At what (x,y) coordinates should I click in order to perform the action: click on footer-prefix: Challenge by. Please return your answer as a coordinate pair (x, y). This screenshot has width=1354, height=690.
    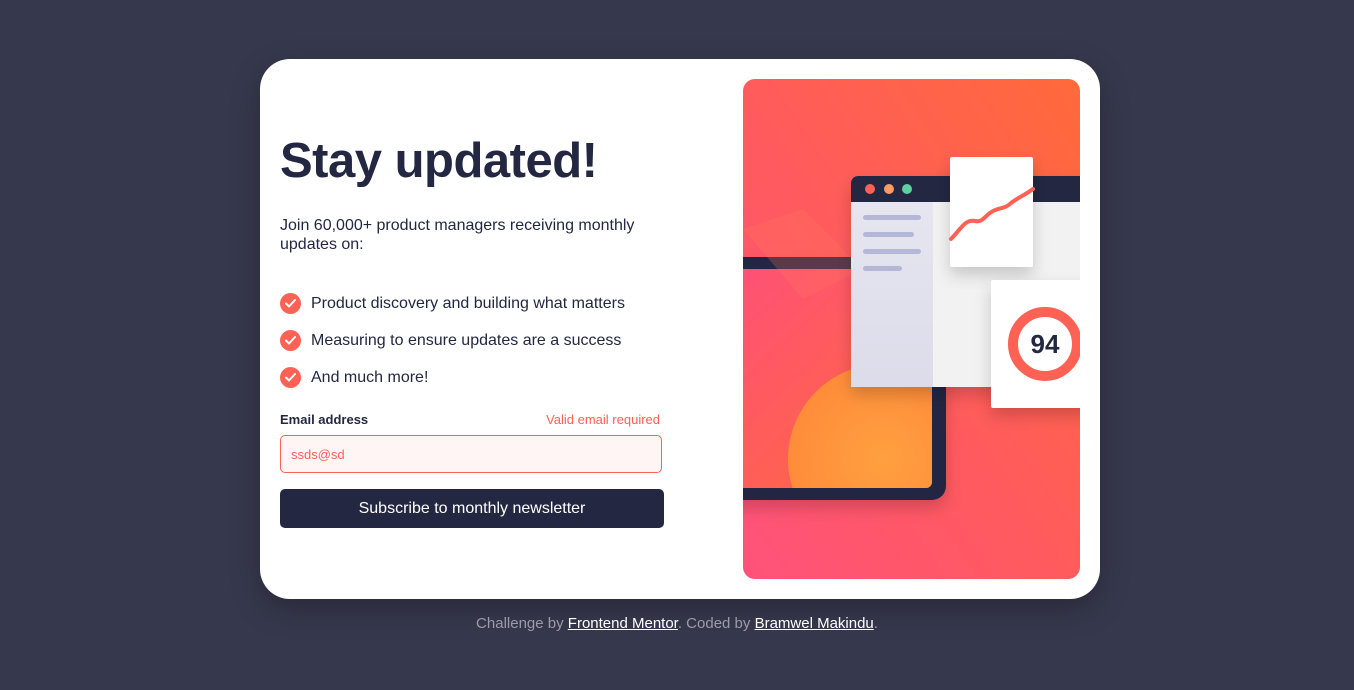
    Looking at the image, I should click on (522, 623).